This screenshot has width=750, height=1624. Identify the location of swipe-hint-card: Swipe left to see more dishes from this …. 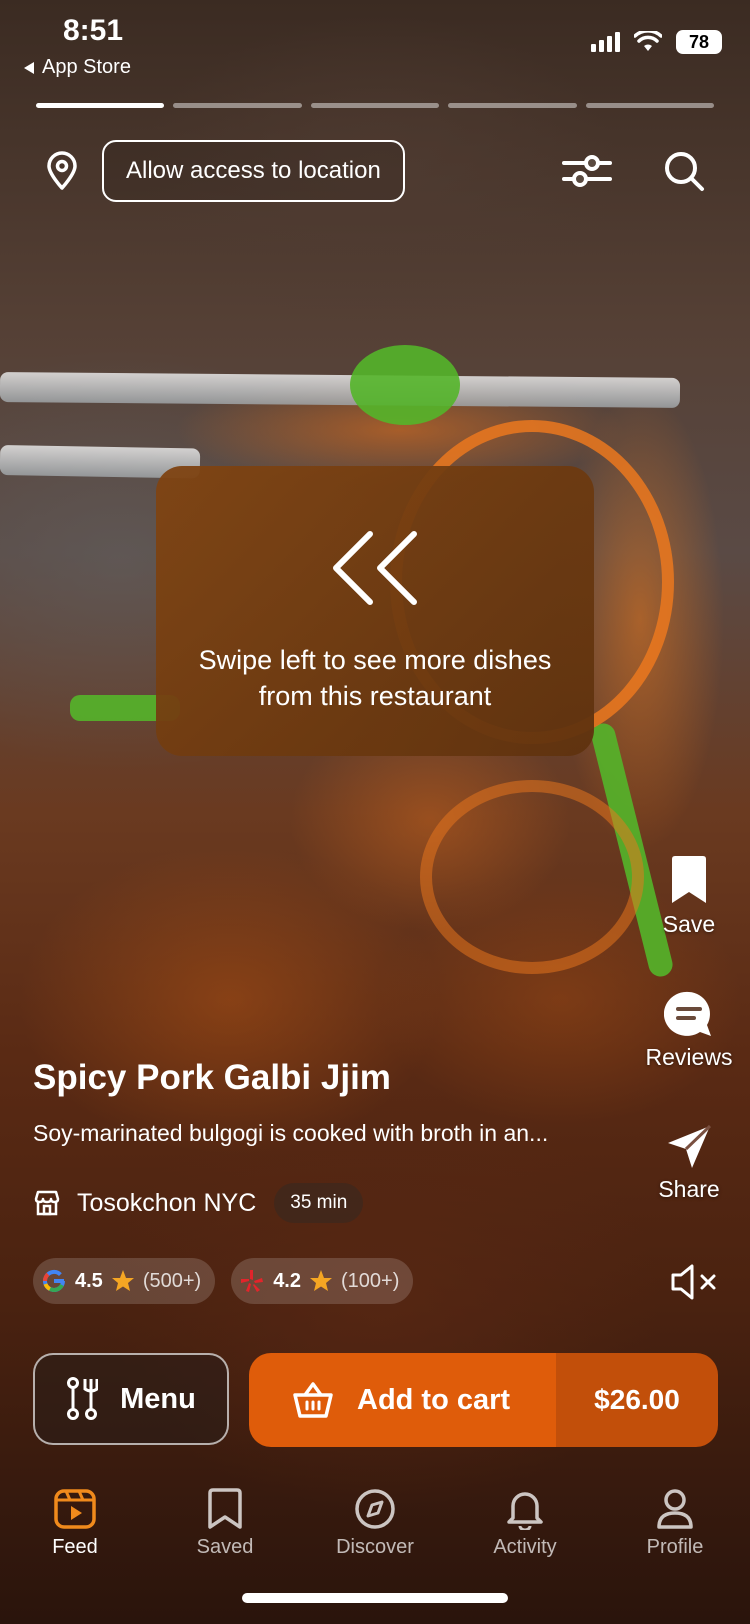
(375, 611).